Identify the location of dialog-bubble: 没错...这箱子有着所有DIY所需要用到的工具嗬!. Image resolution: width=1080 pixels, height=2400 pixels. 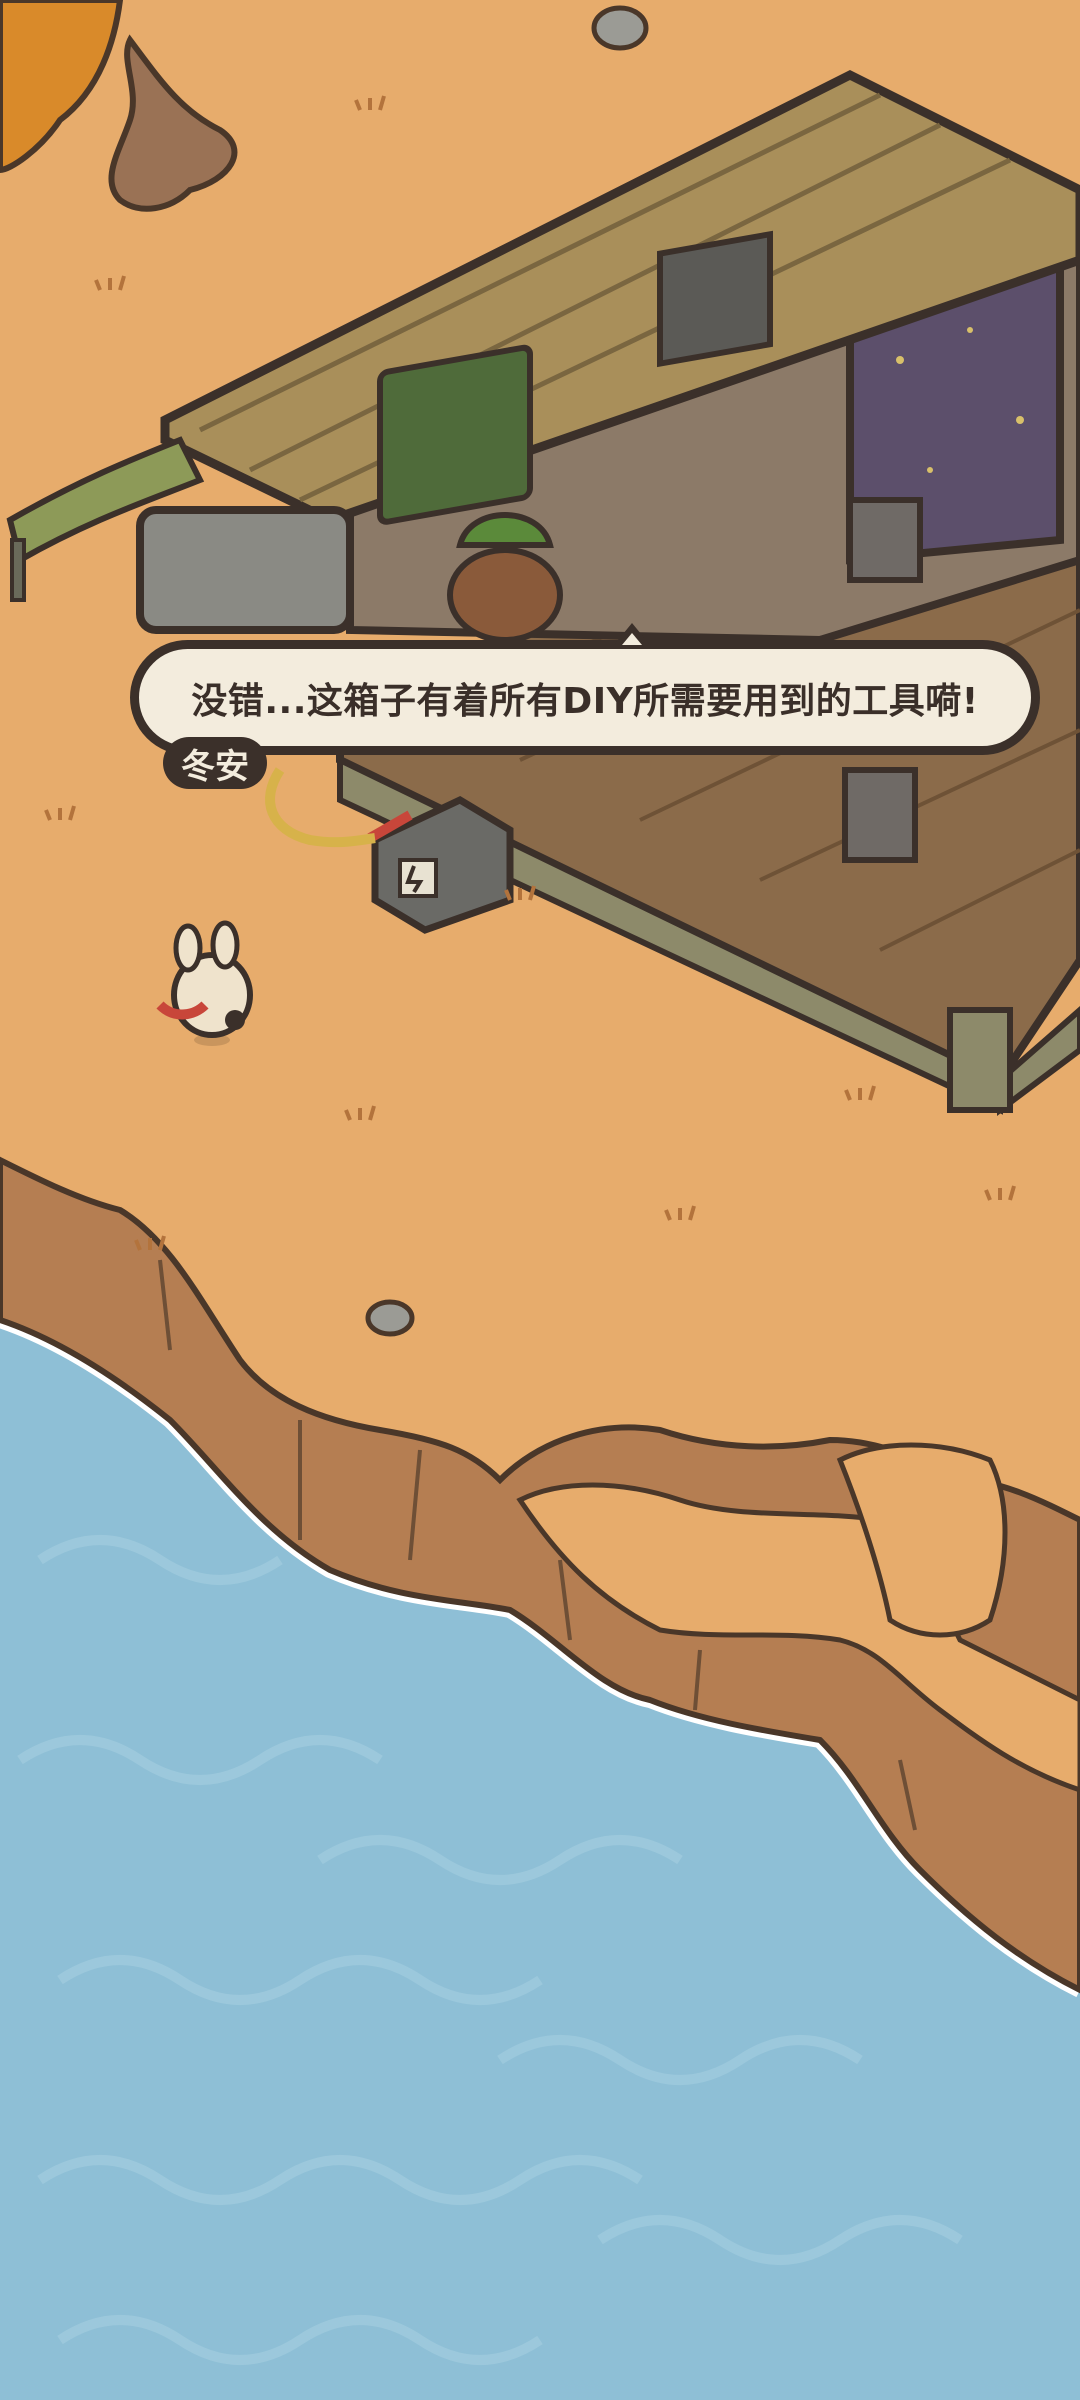
(585, 689).